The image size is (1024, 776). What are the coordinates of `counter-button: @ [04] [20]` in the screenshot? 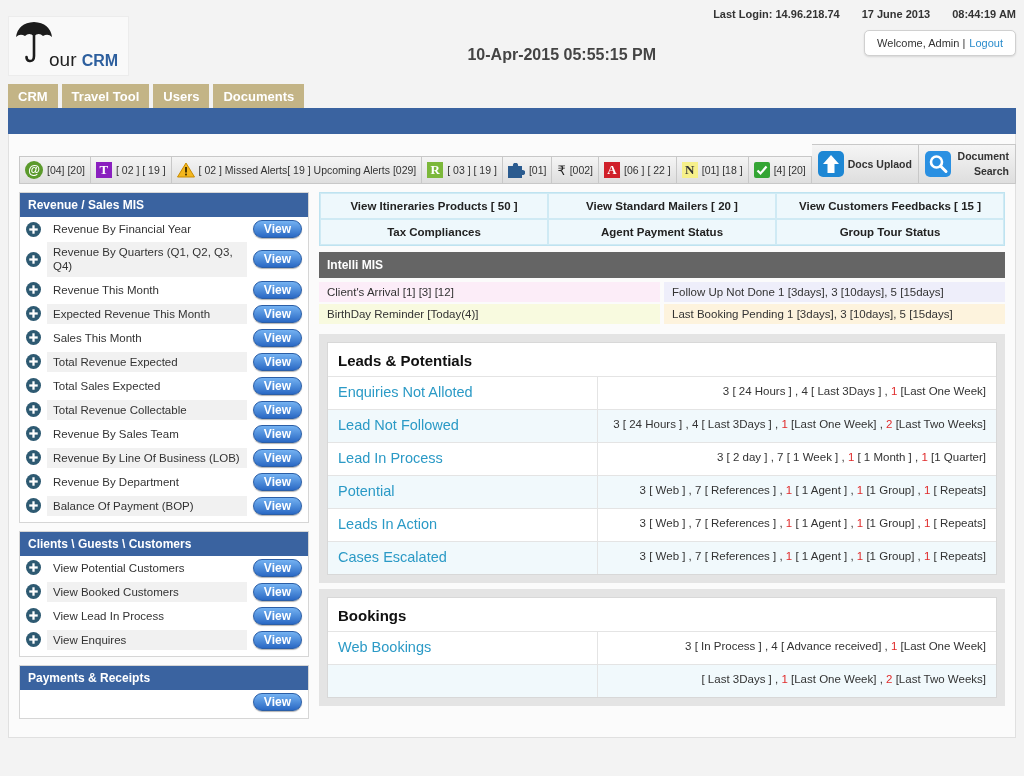 It's located at (55, 170).